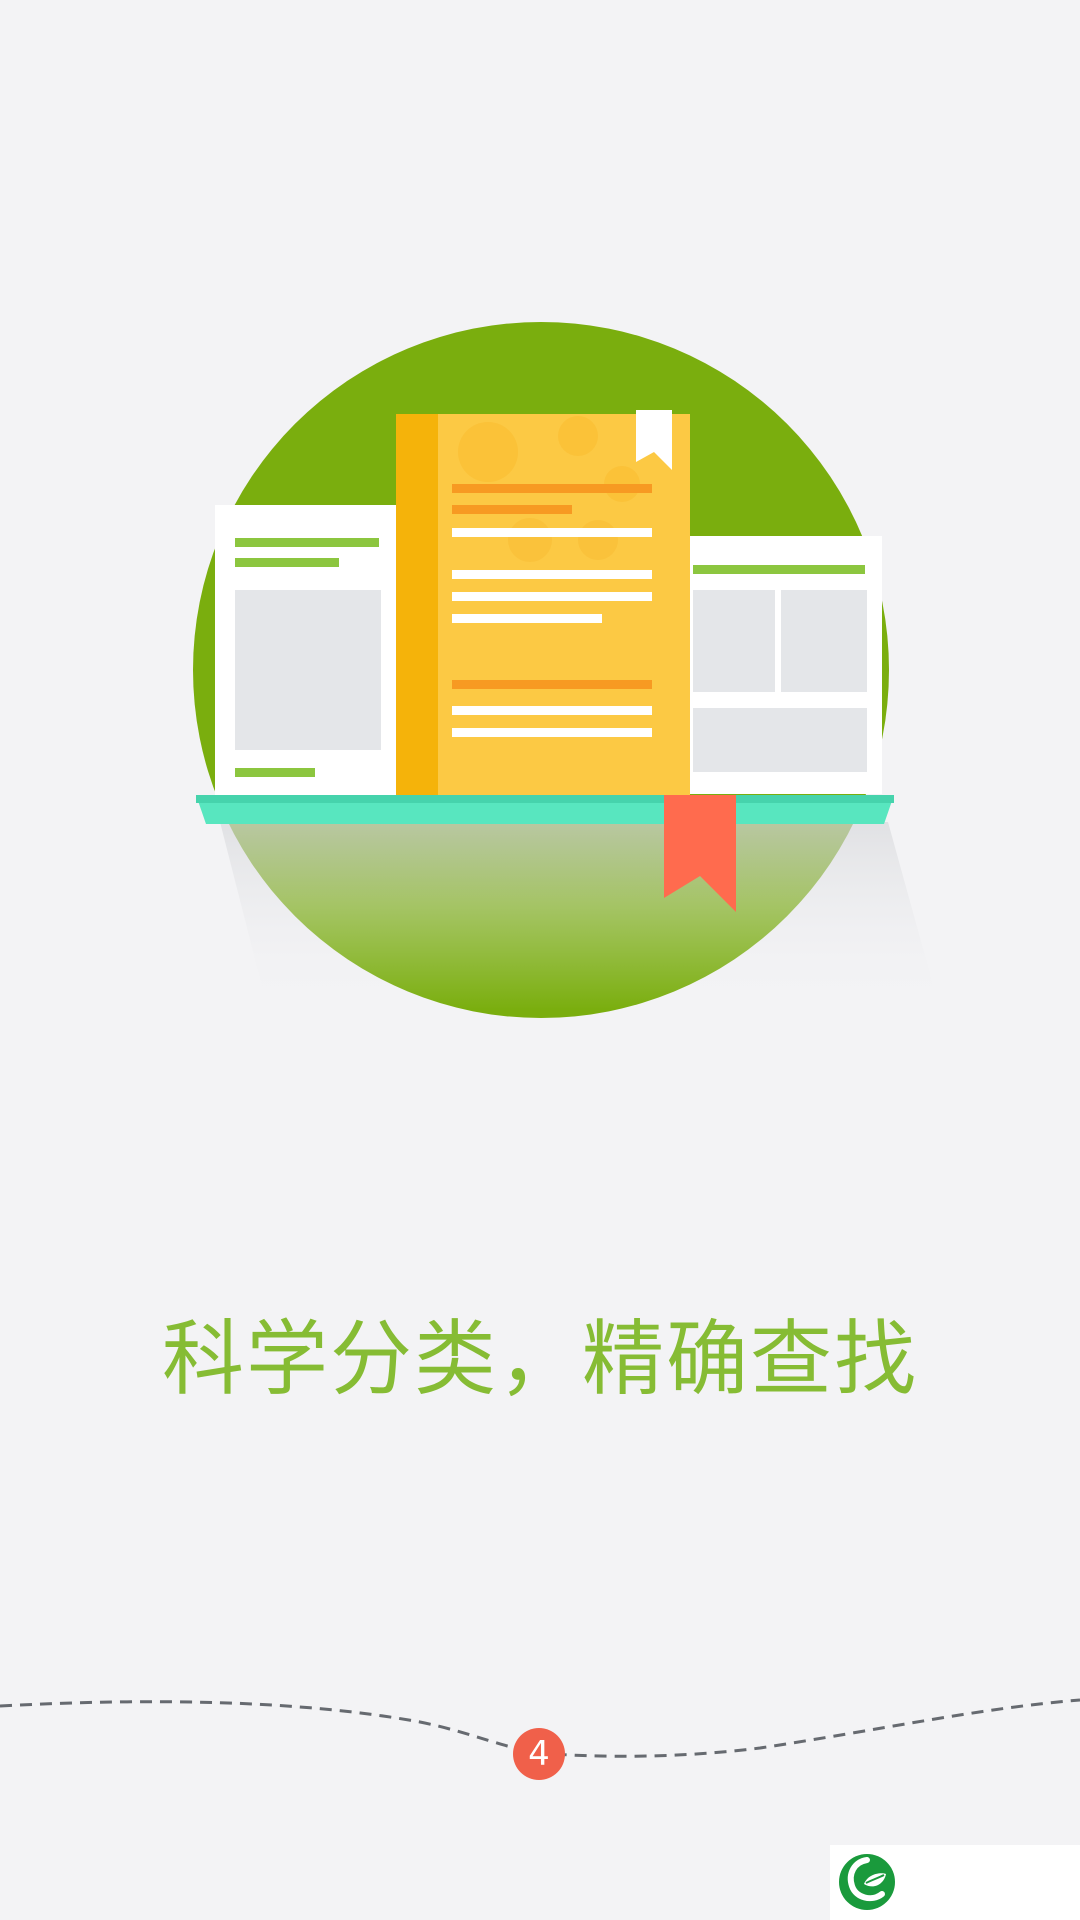 The image size is (1080, 1920). I want to click on shelf, so click(545, 809).